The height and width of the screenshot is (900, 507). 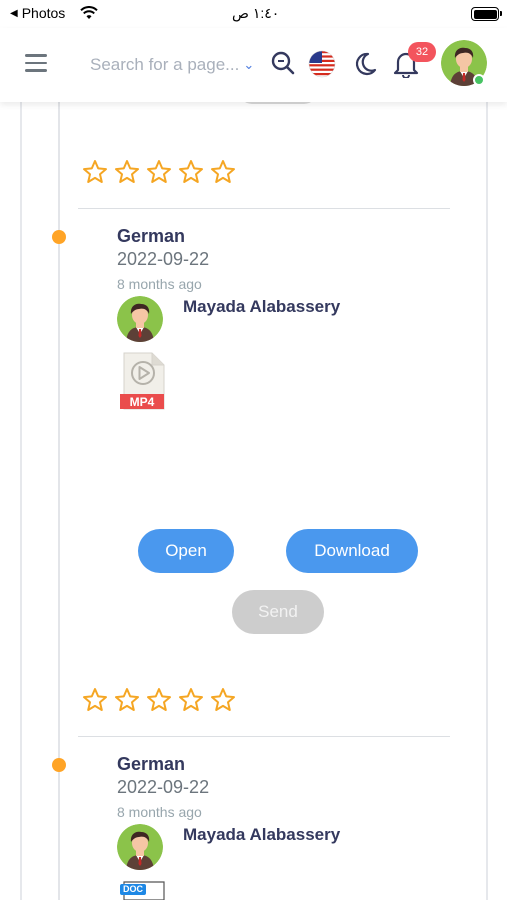 What do you see at coordinates (21, 501) in the screenshot?
I see `content-border-left` at bounding box center [21, 501].